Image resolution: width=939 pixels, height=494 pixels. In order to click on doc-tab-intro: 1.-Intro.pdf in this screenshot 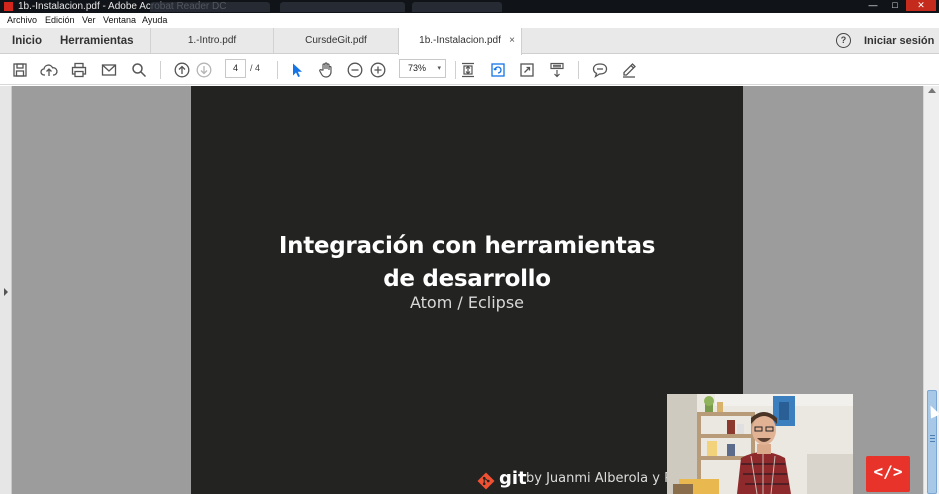, I will do `click(211, 41)`.